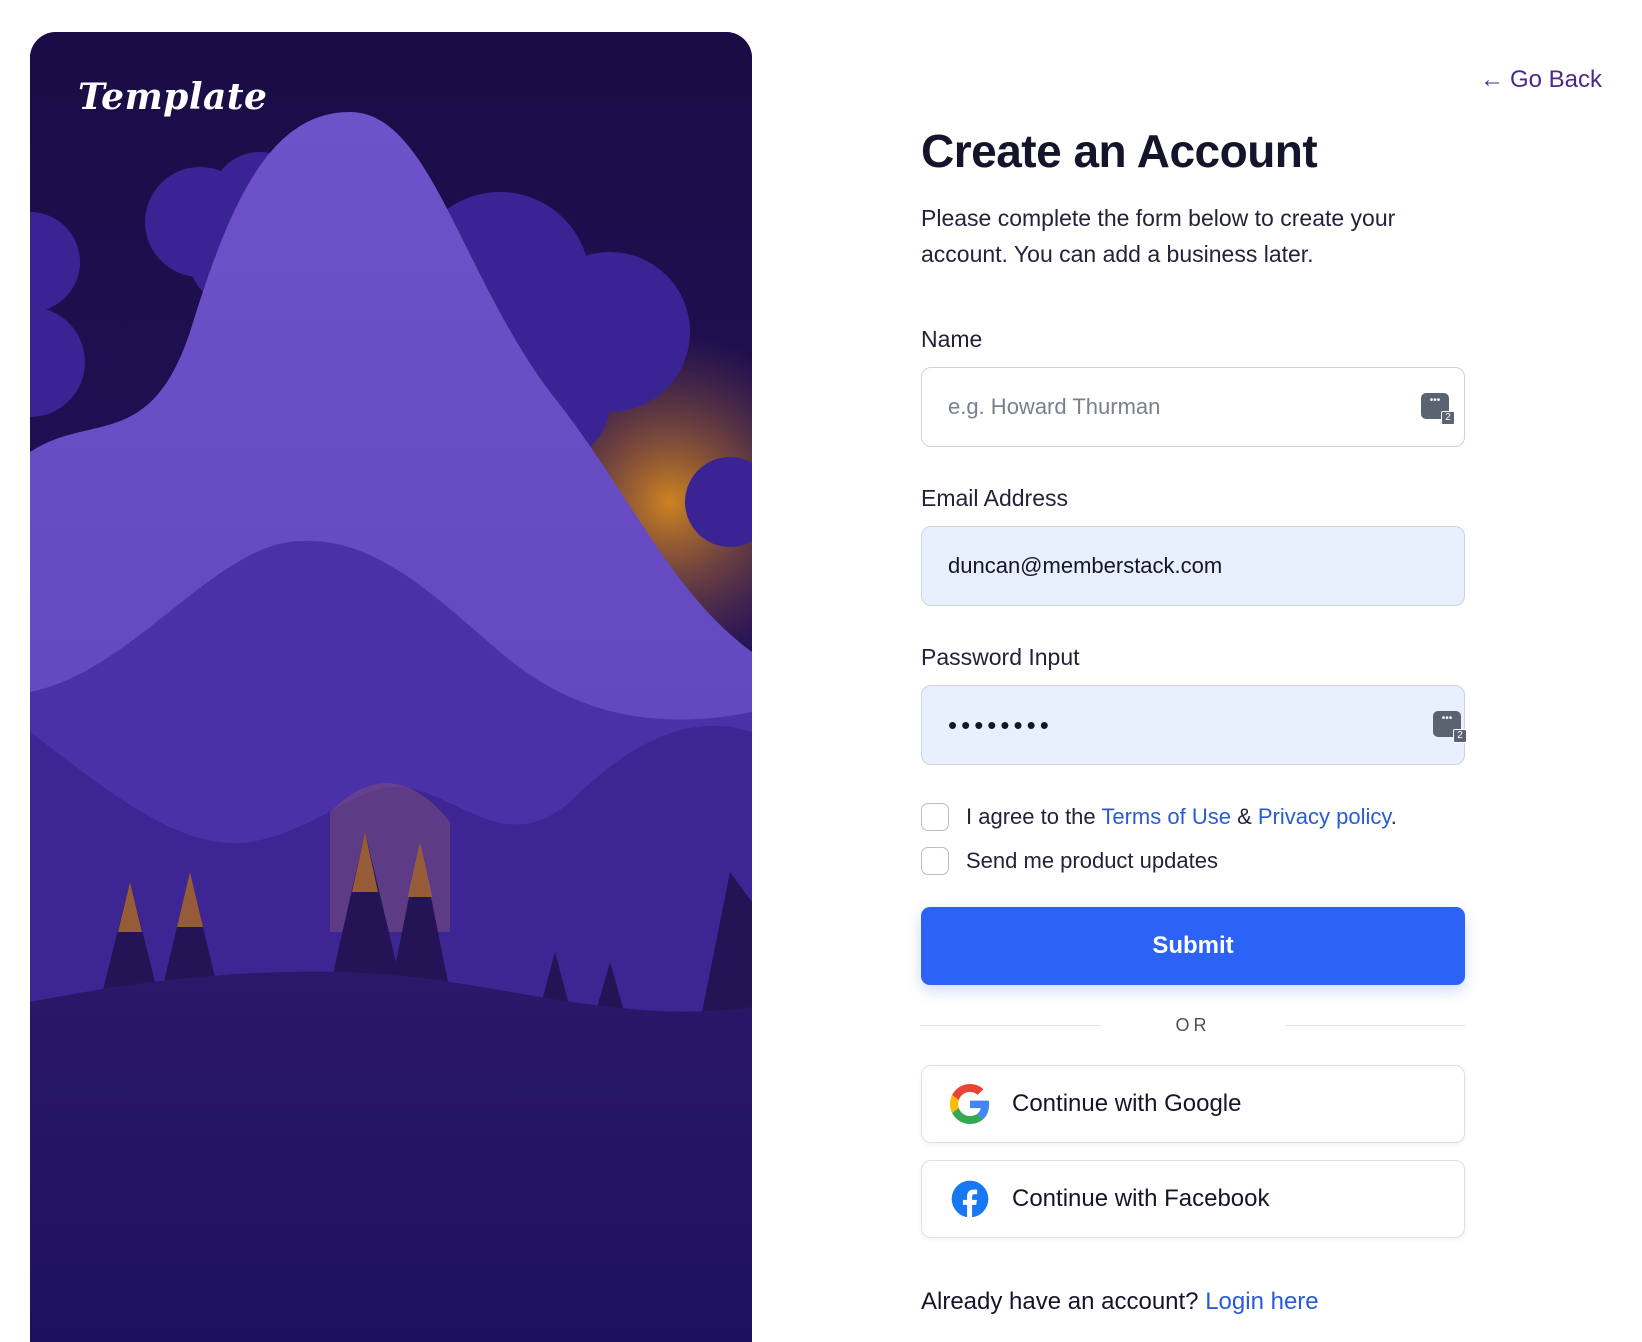  I want to click on go-back-label: Go Back, so click(1555, 79).